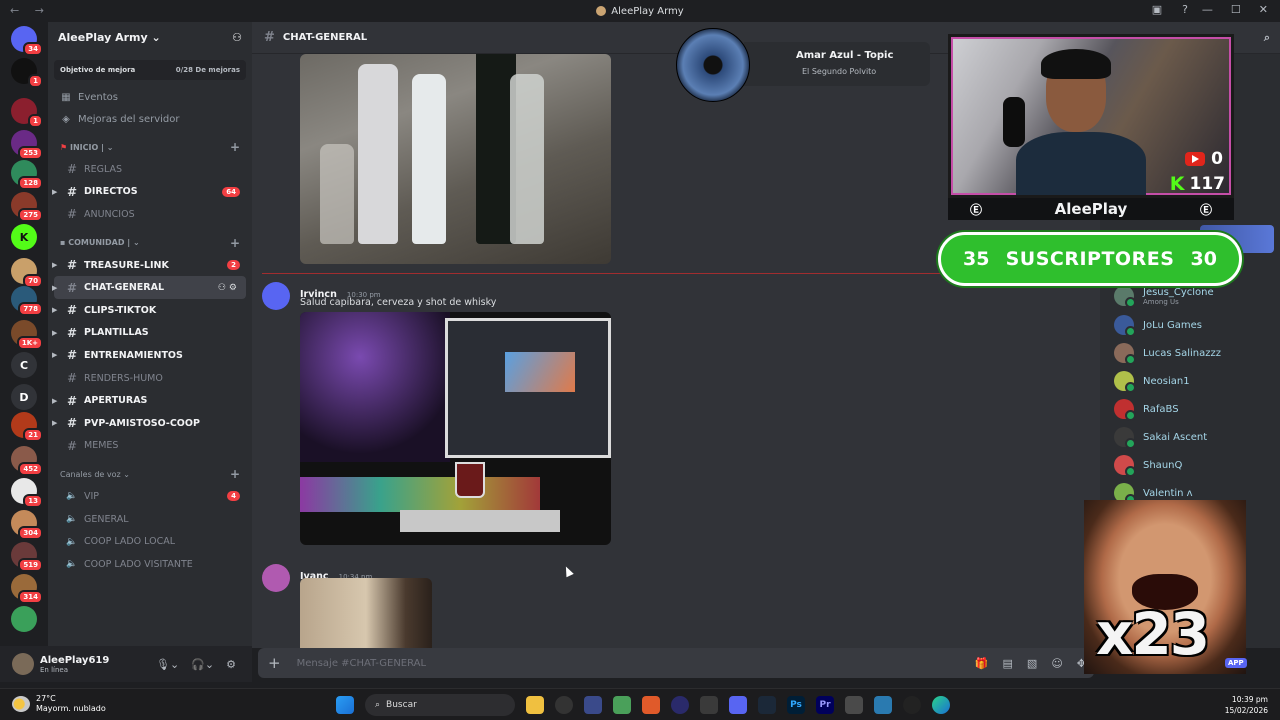  Describe the element at coordinates (1236, 9) in the screenshot. I see `maximize-button: ☐` at that location.